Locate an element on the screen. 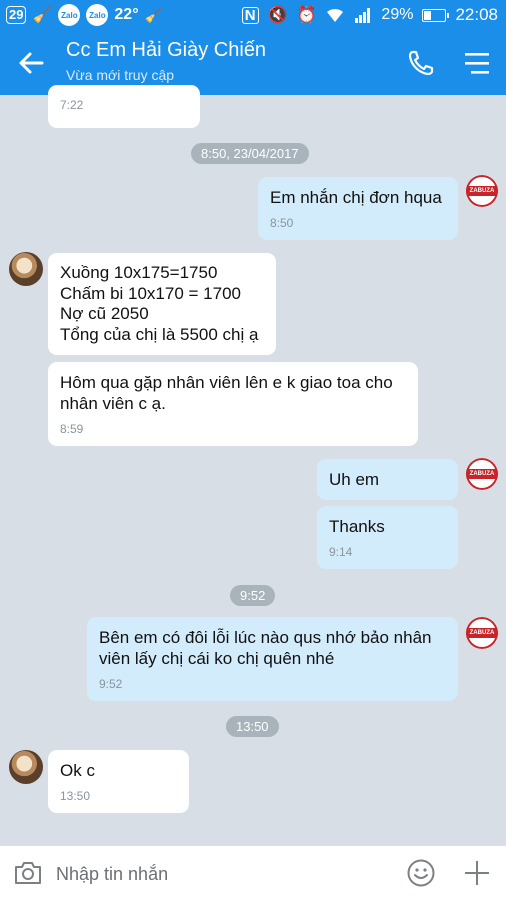  message-bubble-outgoing: Uh em is located at coordinates (387, 479).